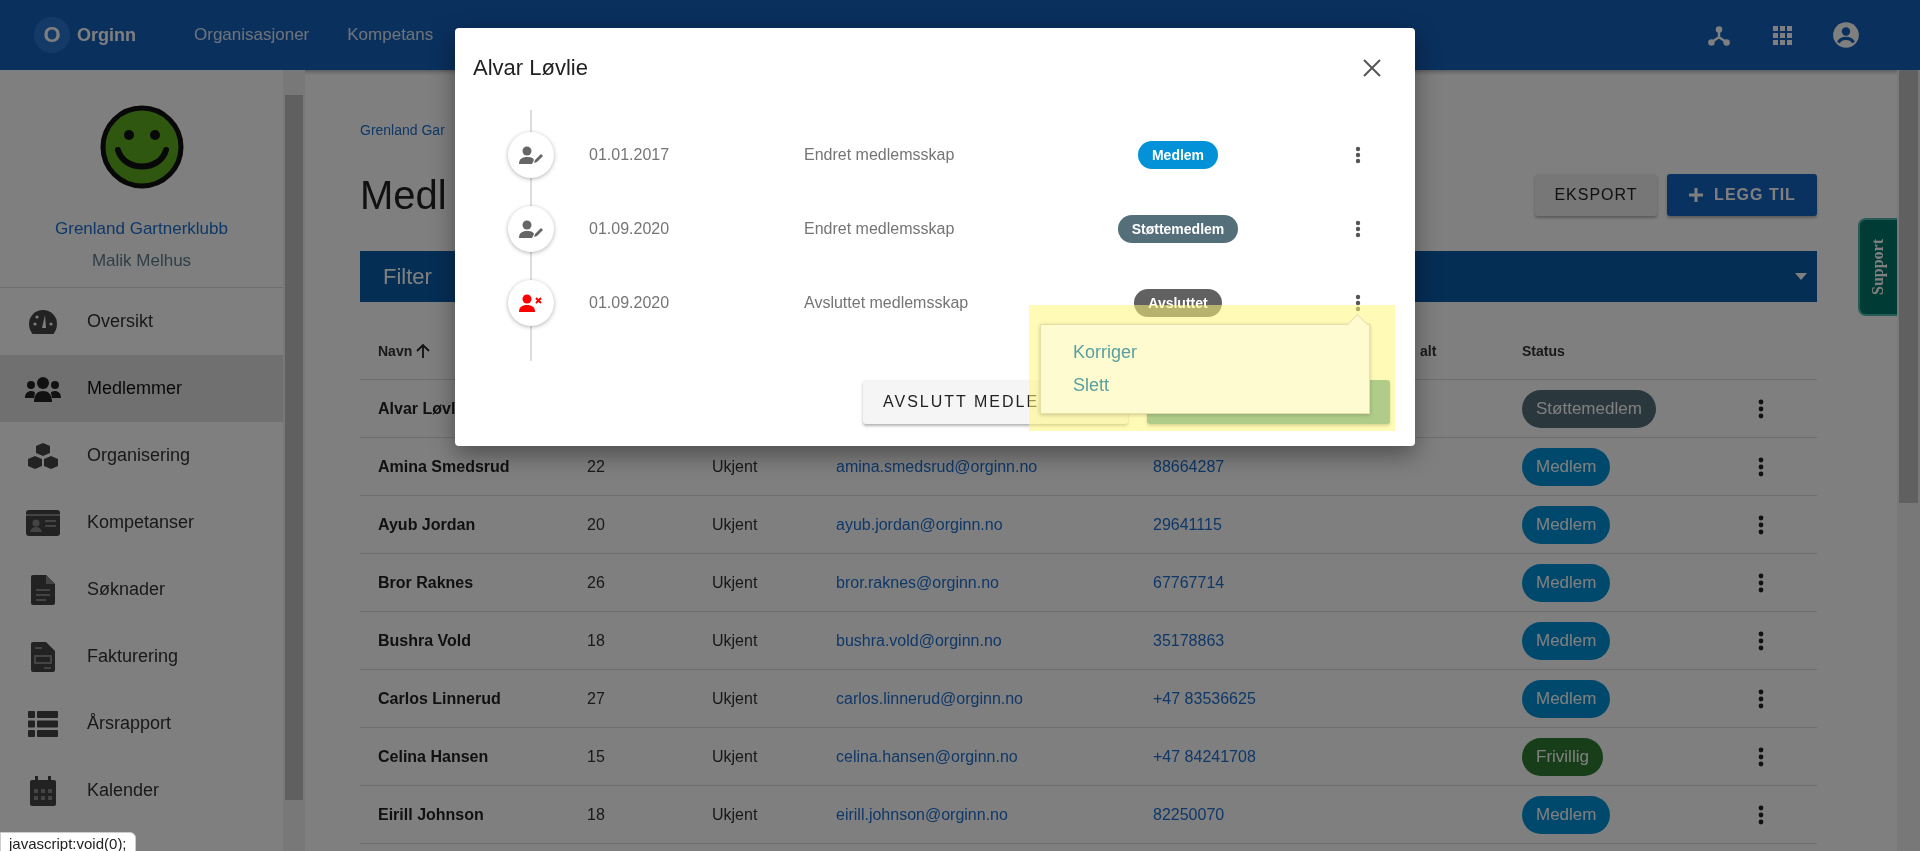  What do you see at coordinates (403, 195) in the screenshot?
I see `page-heading: Medl` at bounding box center [403, 195].